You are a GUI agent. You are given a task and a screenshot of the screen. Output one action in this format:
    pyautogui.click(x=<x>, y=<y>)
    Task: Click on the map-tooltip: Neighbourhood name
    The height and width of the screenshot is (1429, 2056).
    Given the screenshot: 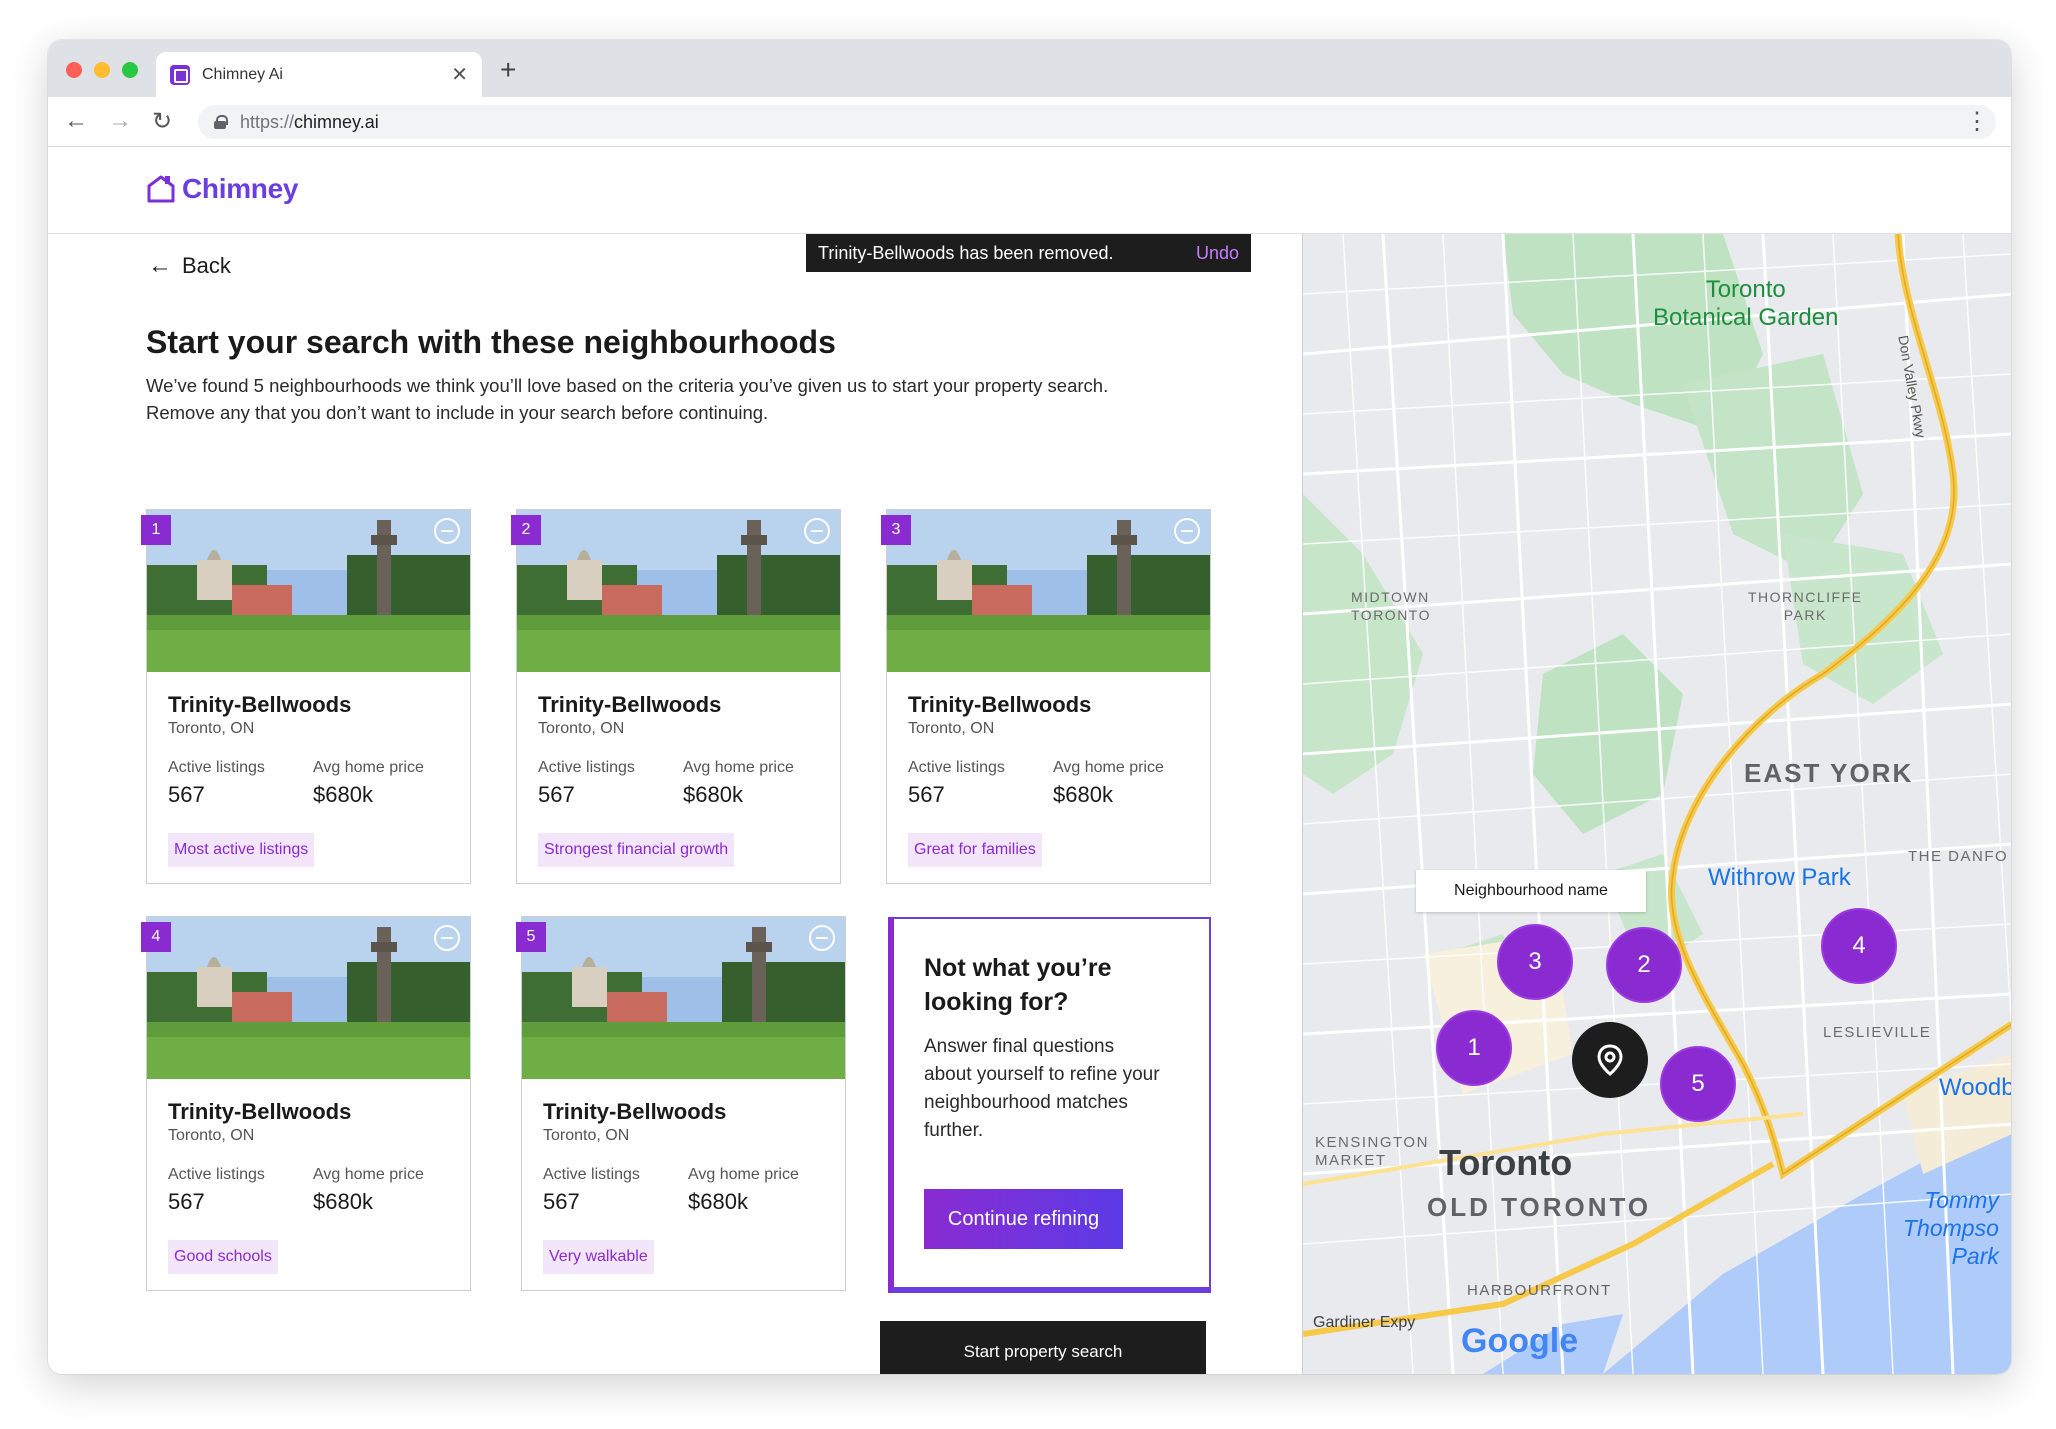 What is the action you would take?
    pyautogui.click(x=1531, y=891)
    